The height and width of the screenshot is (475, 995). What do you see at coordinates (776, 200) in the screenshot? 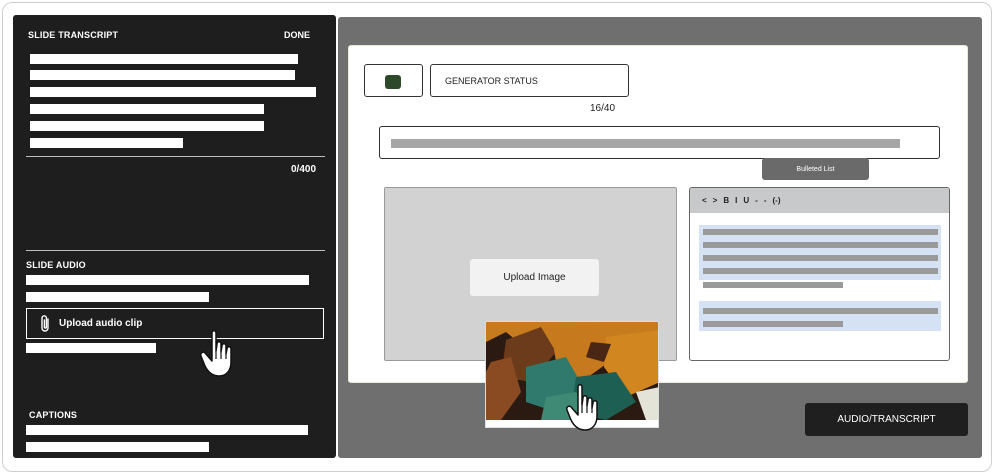
I see `toolbar-list-button: (-)` at bounding box center [776, 200].